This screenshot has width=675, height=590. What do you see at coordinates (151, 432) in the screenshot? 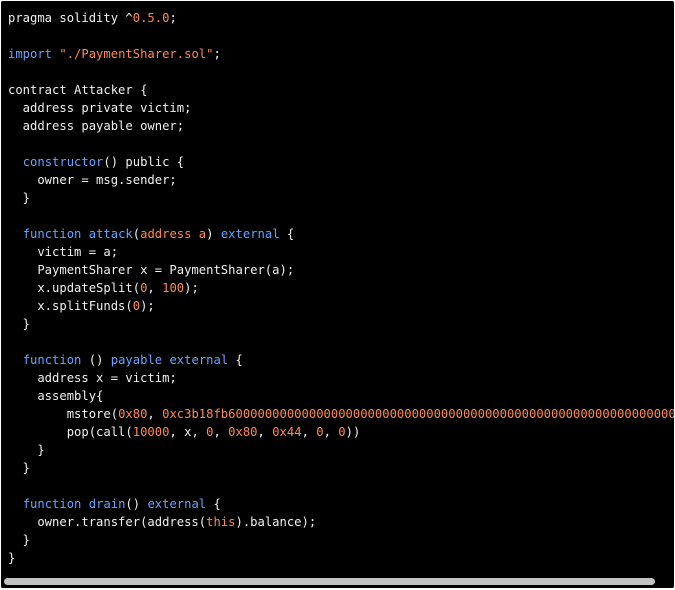
I see `code-token-number: 10000` at bounding box center [151, 432].